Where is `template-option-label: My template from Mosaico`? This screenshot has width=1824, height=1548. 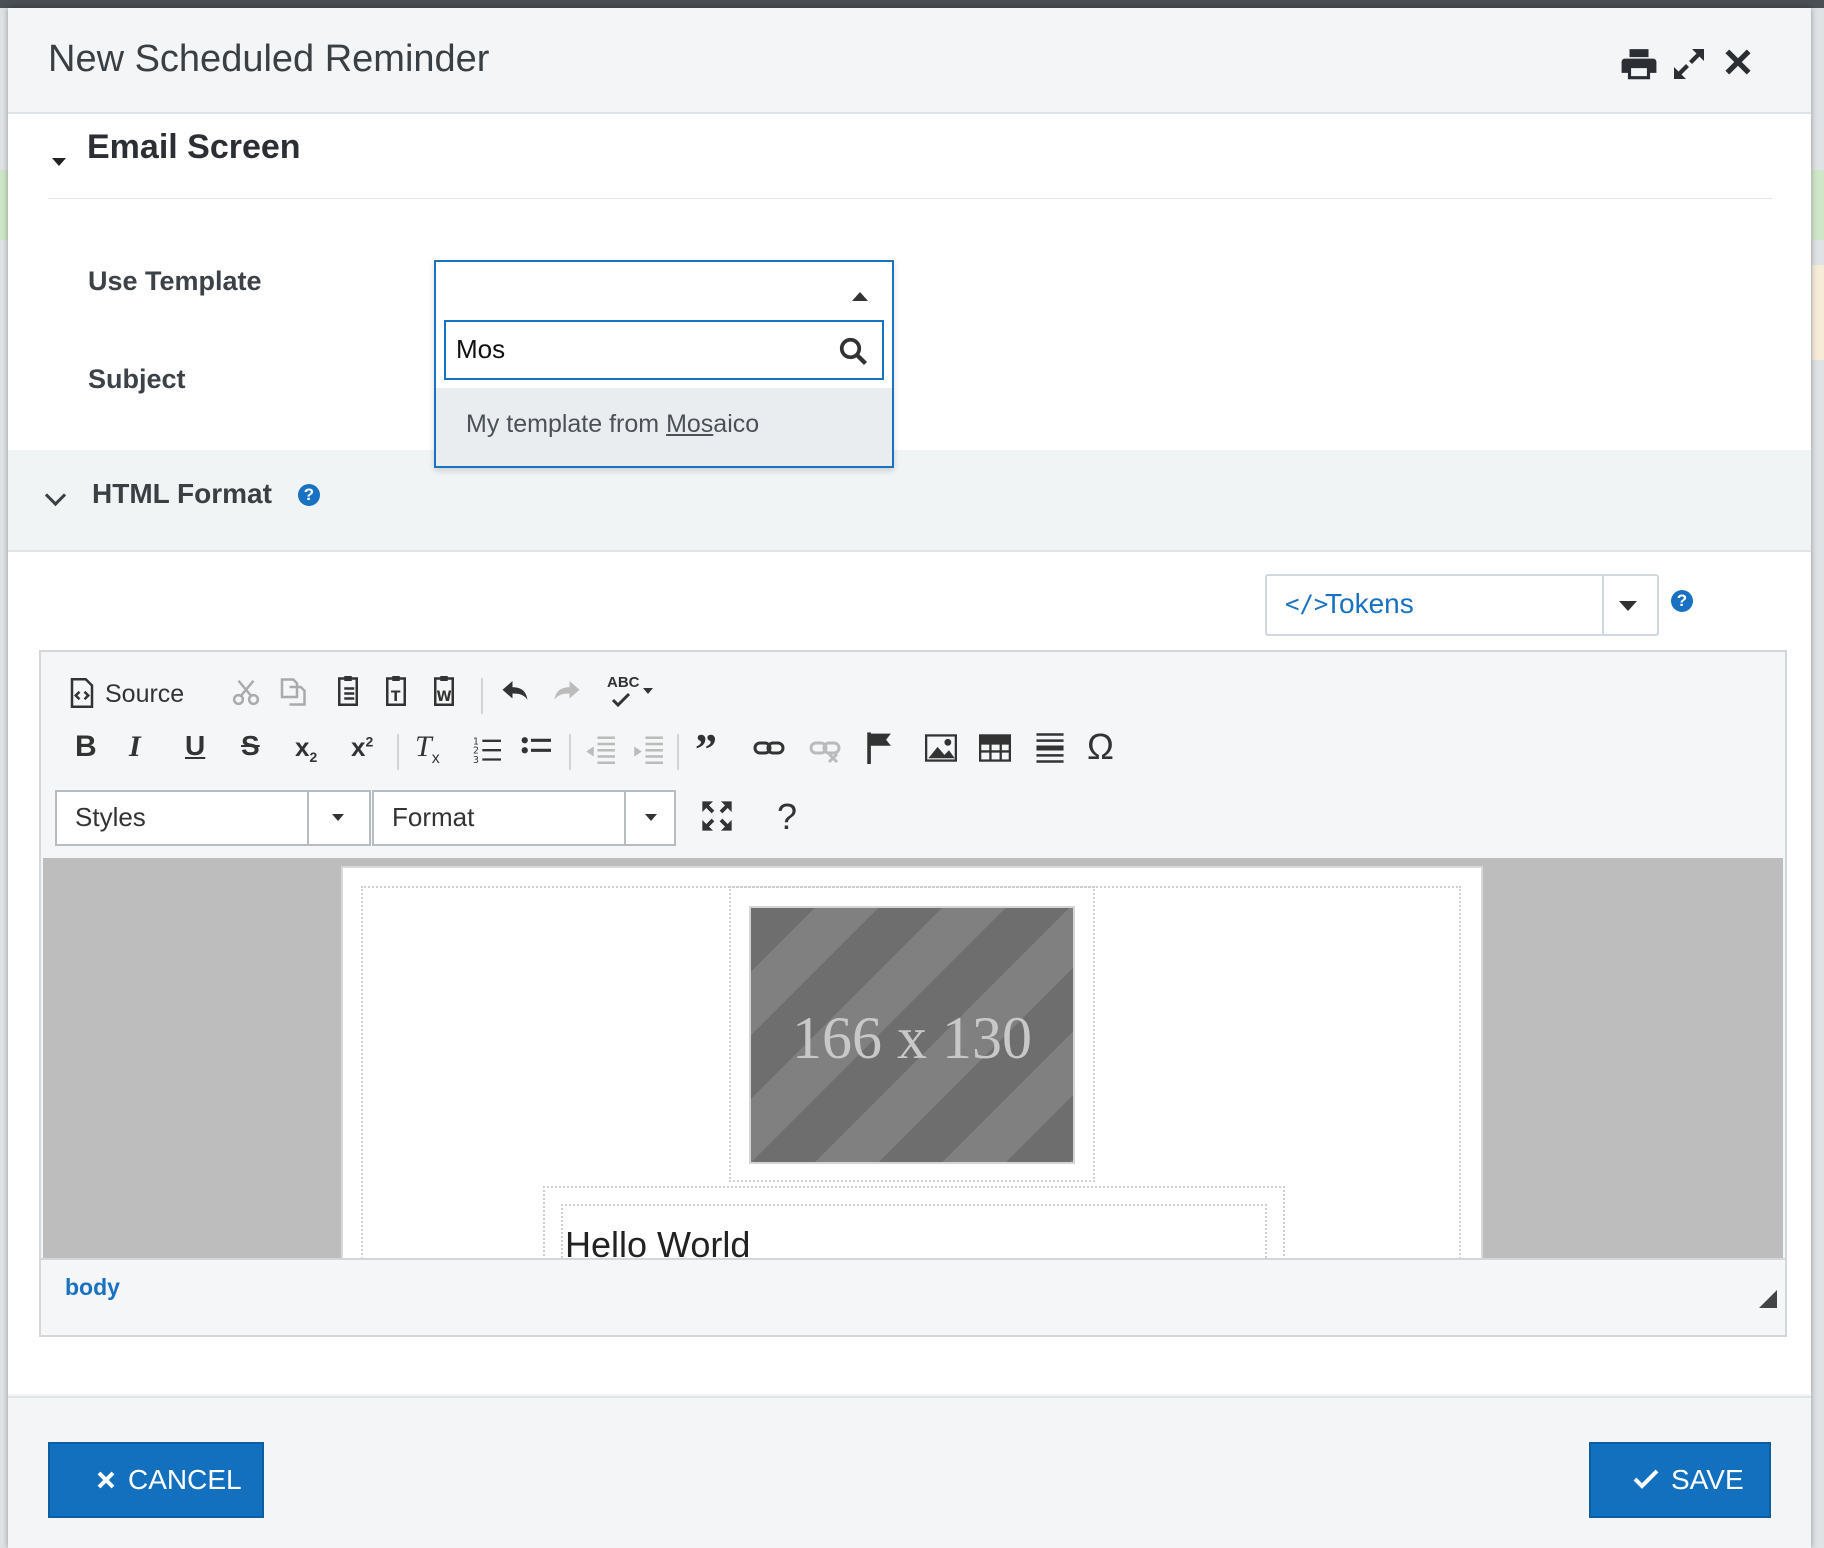
template-option-label: My template from Mosaico is located at coordinates (612, 424).